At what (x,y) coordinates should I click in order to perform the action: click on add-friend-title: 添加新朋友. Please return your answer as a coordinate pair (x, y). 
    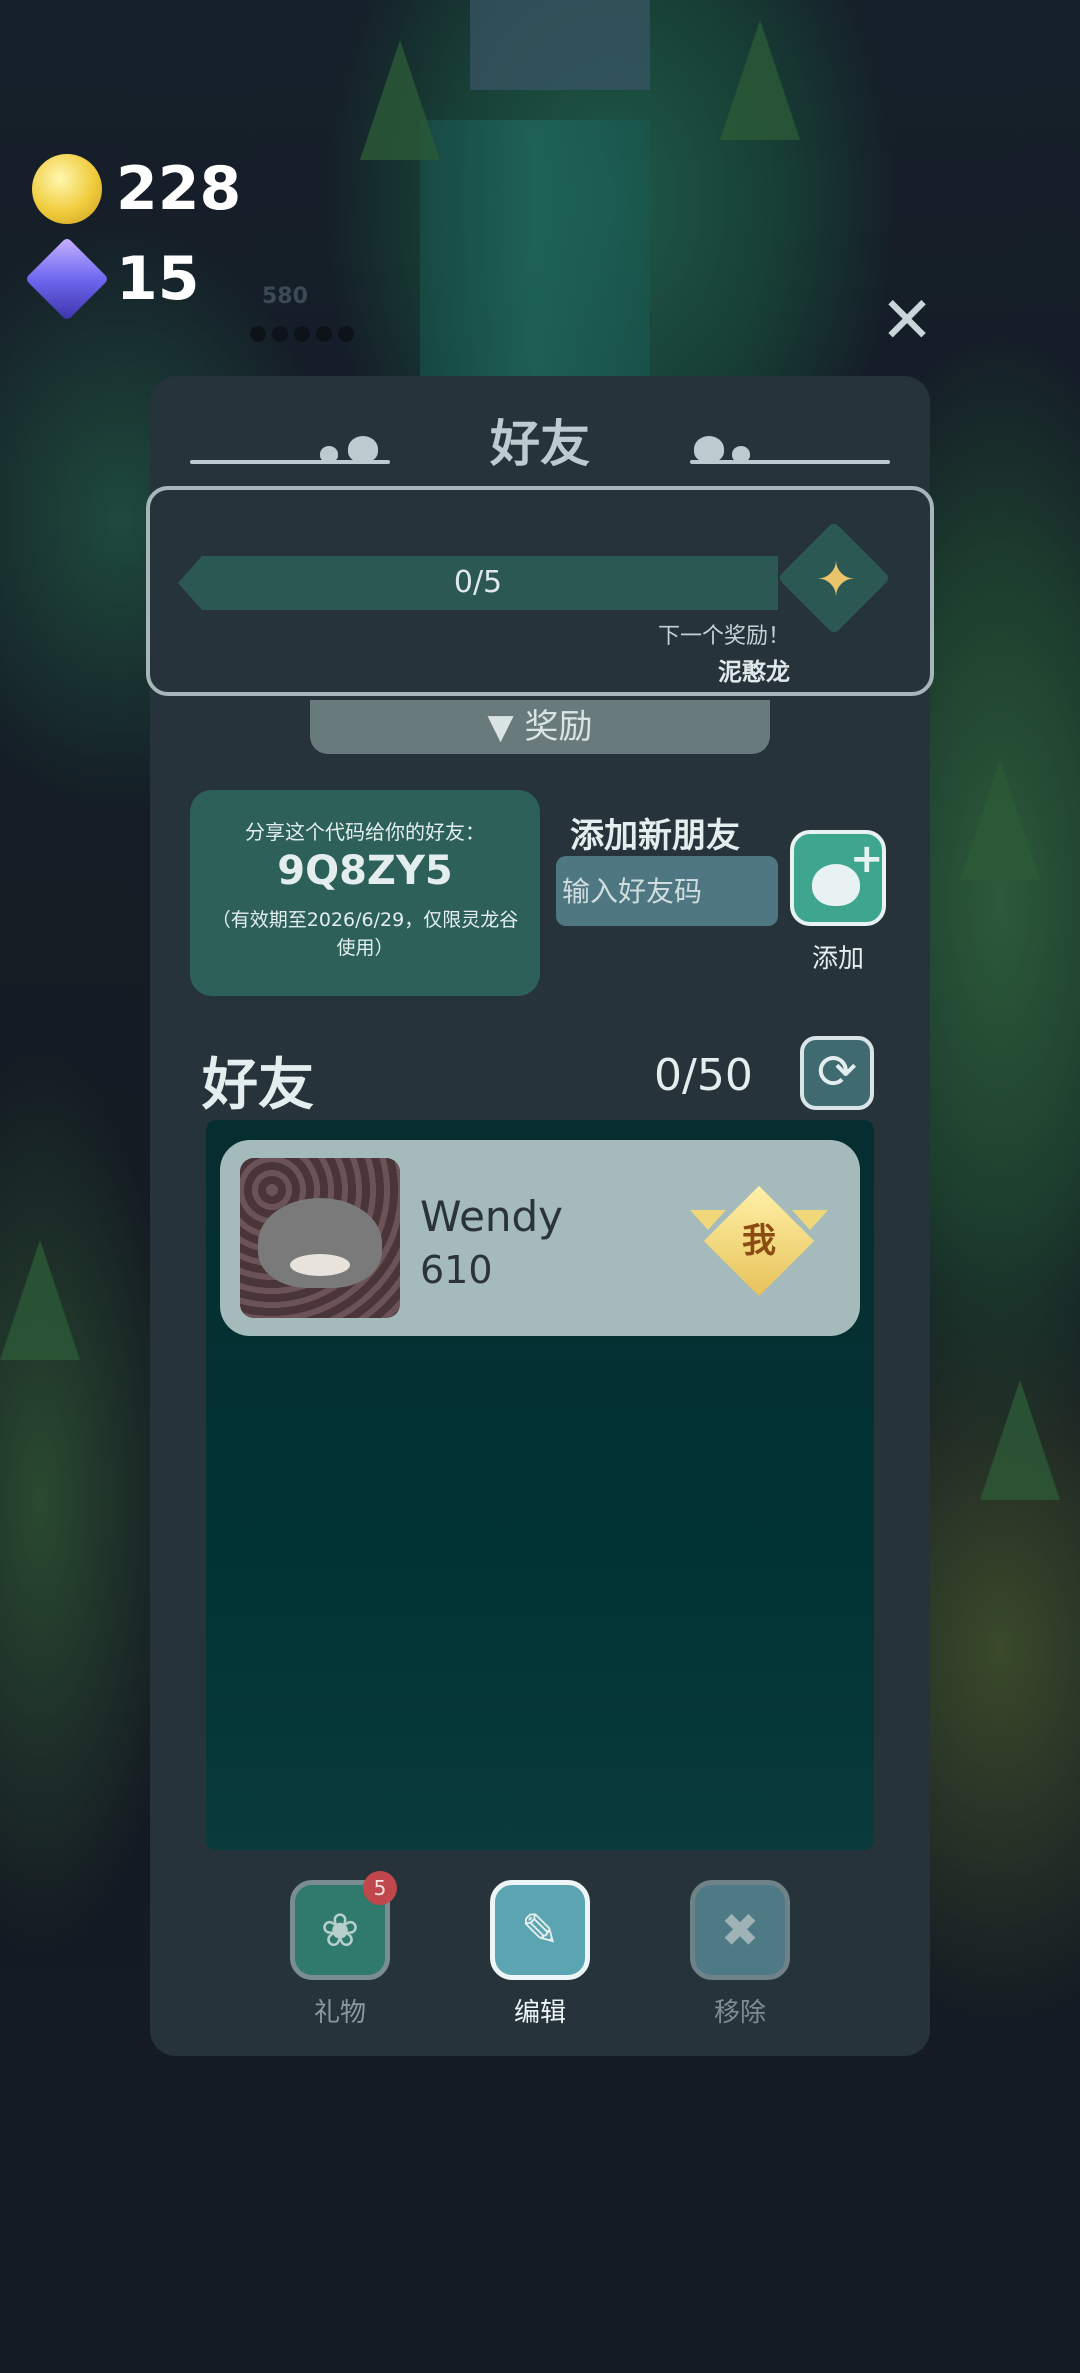
    Looking at the image, I should click on (655, 836).